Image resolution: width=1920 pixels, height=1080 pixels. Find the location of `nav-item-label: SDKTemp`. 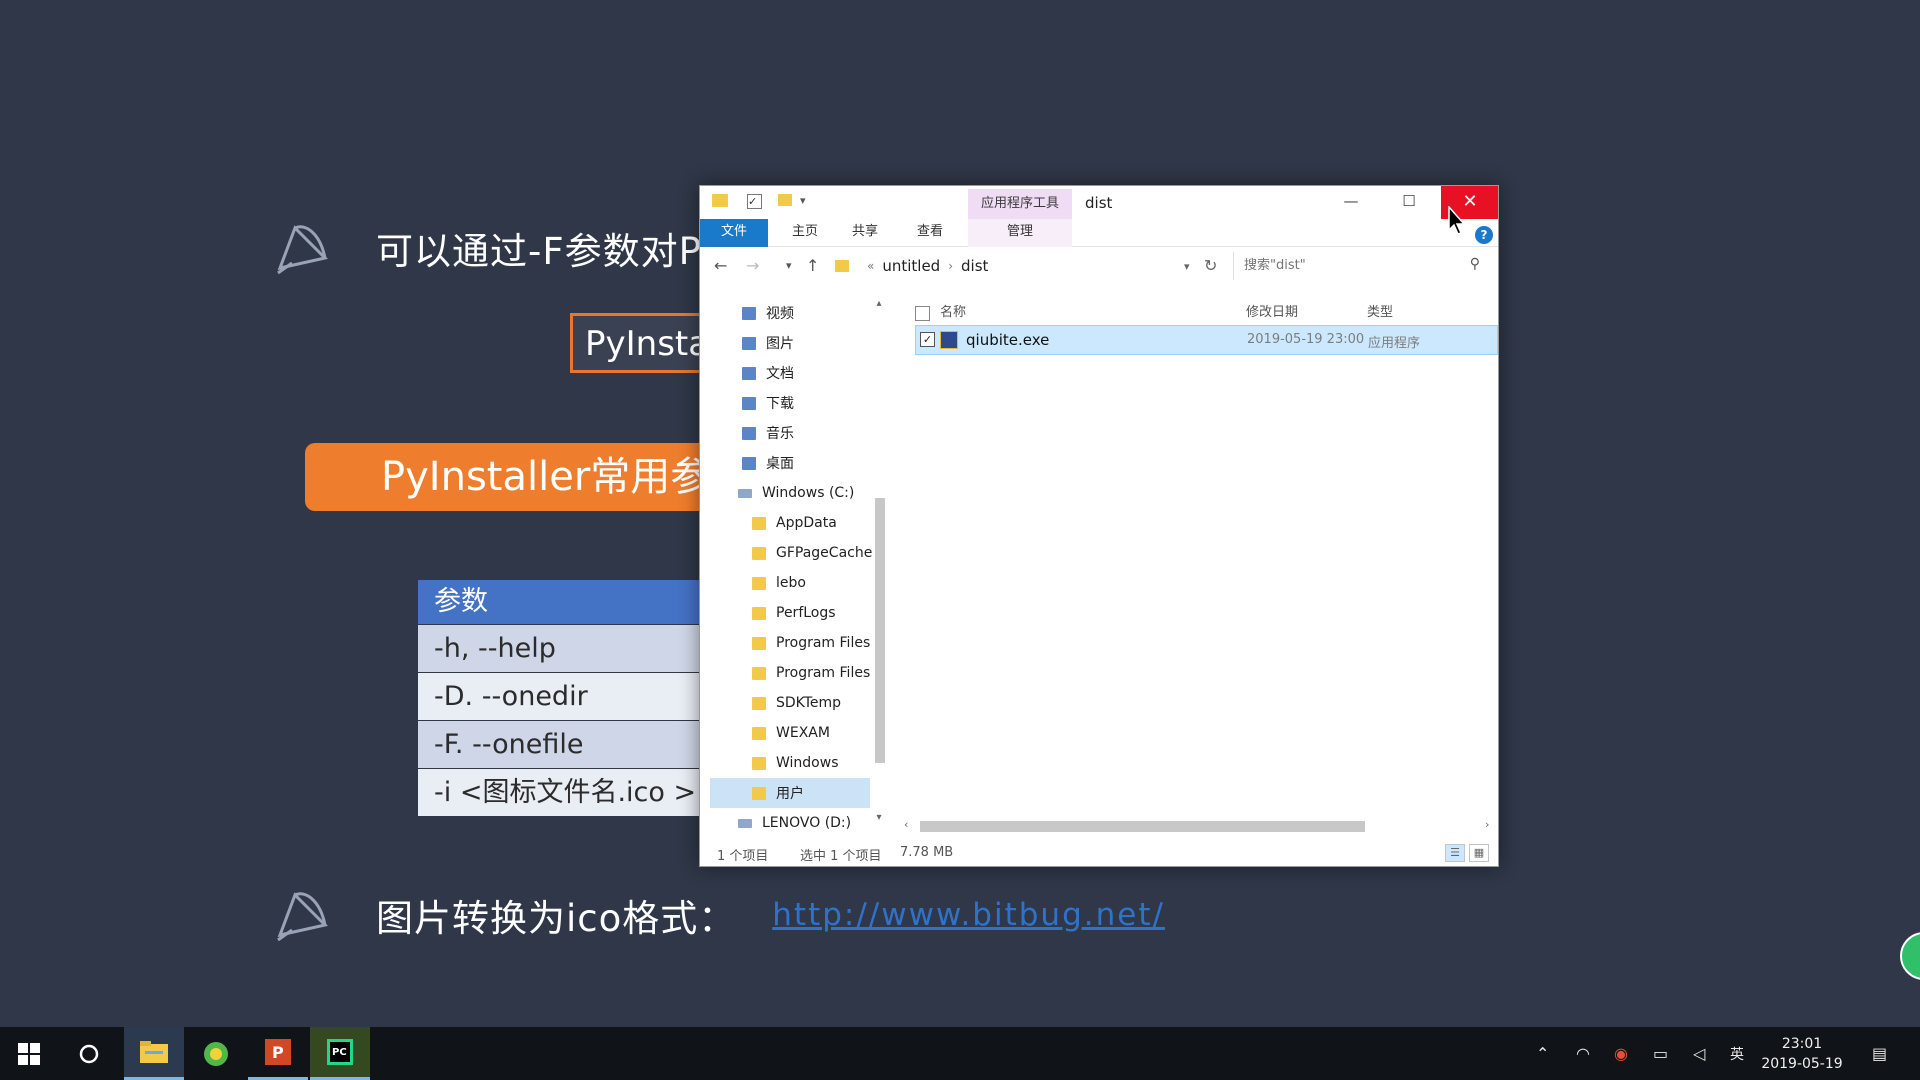

nav-item-label: SDKTemp is located at coordinates (809, 703).